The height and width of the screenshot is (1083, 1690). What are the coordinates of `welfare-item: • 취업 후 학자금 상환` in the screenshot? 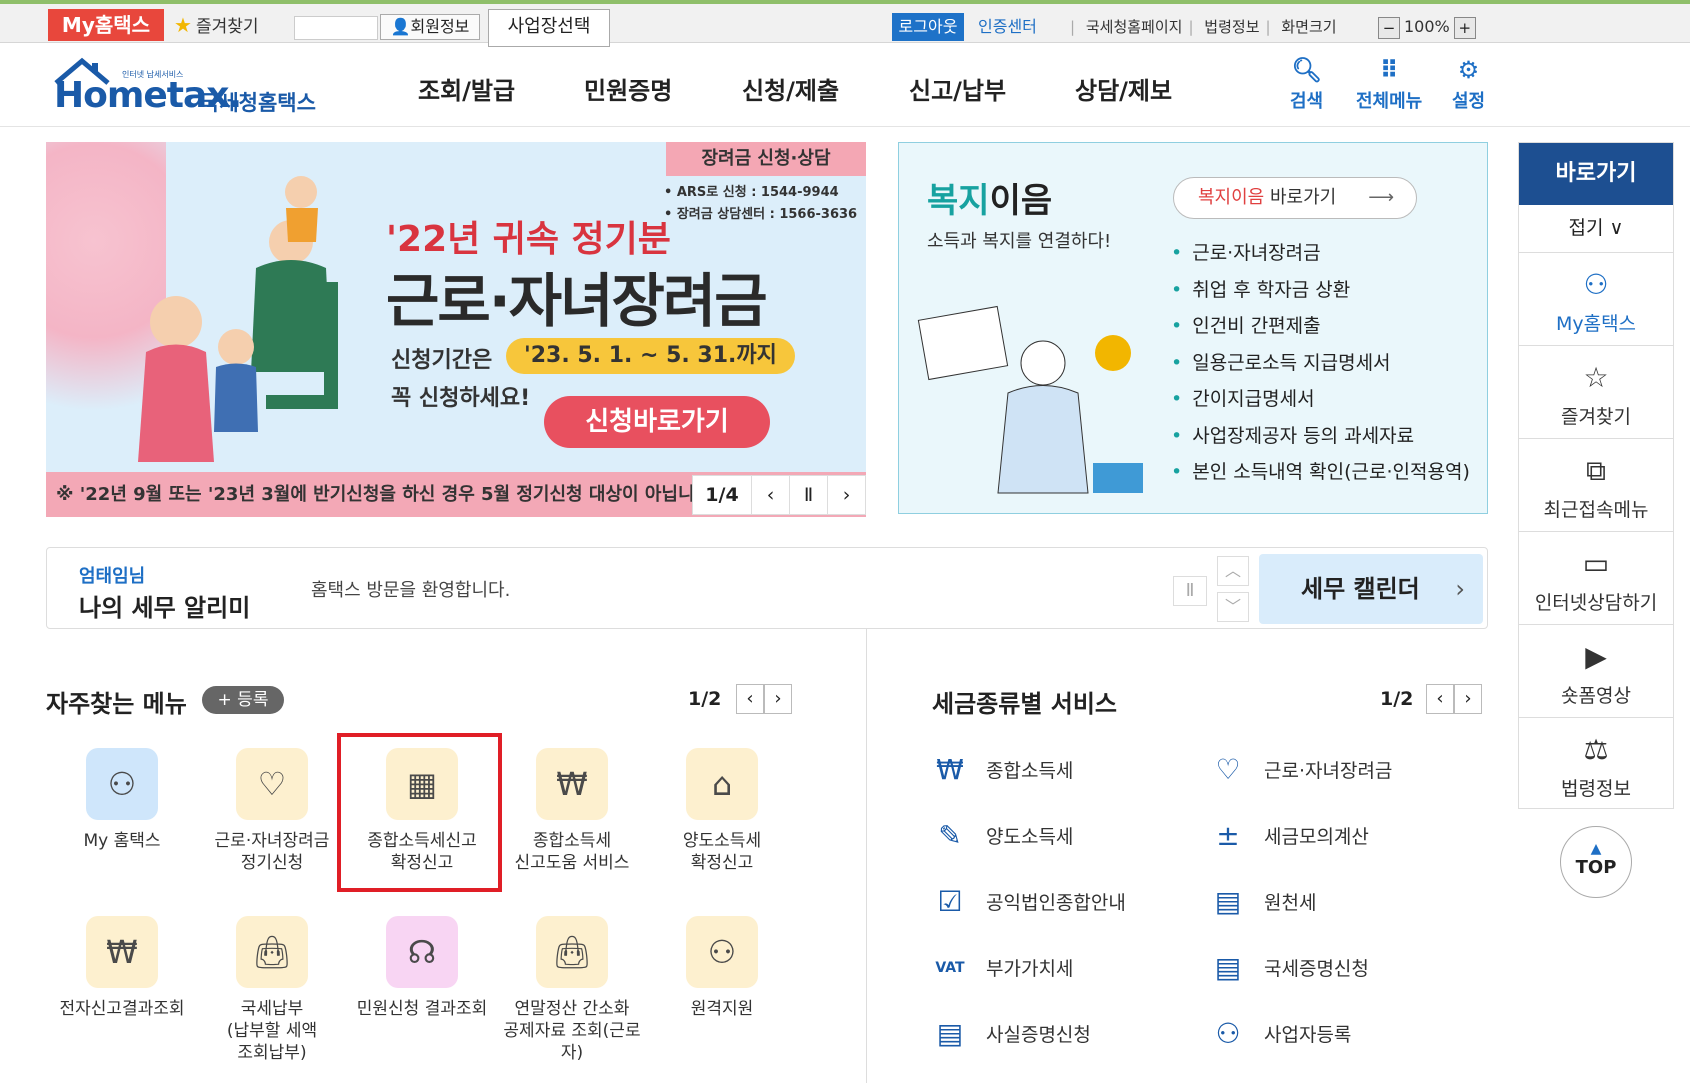 It's located at (1320, 290).